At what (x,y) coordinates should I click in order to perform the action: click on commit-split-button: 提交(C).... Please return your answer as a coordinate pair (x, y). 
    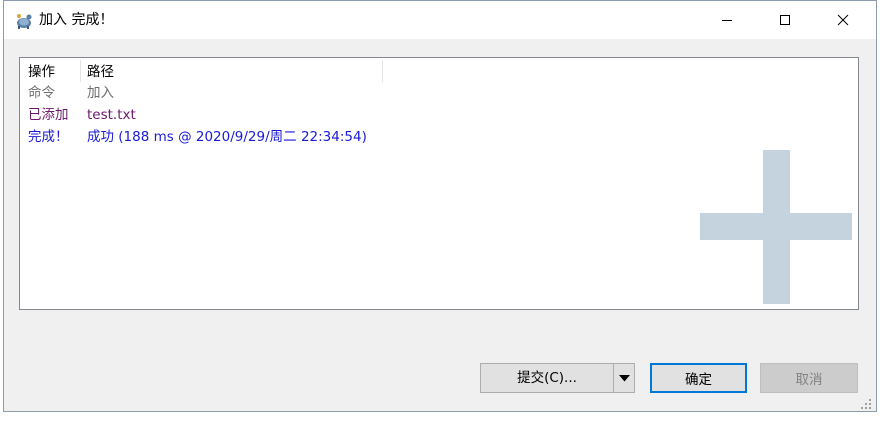
    Looking at the image, I should click on (557, 378).